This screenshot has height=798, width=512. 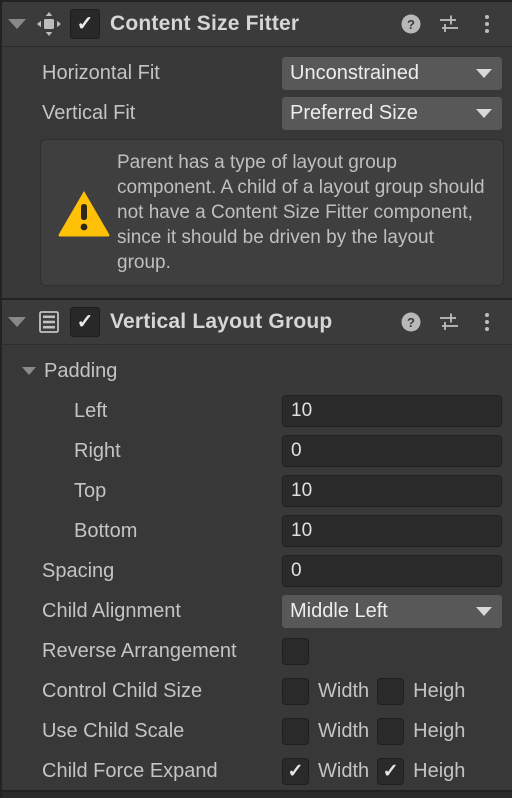 What do you see at coordinates (257, 794) in the screenshot?
I see `panel-bottom-divider` at bounding box center [257, 794].